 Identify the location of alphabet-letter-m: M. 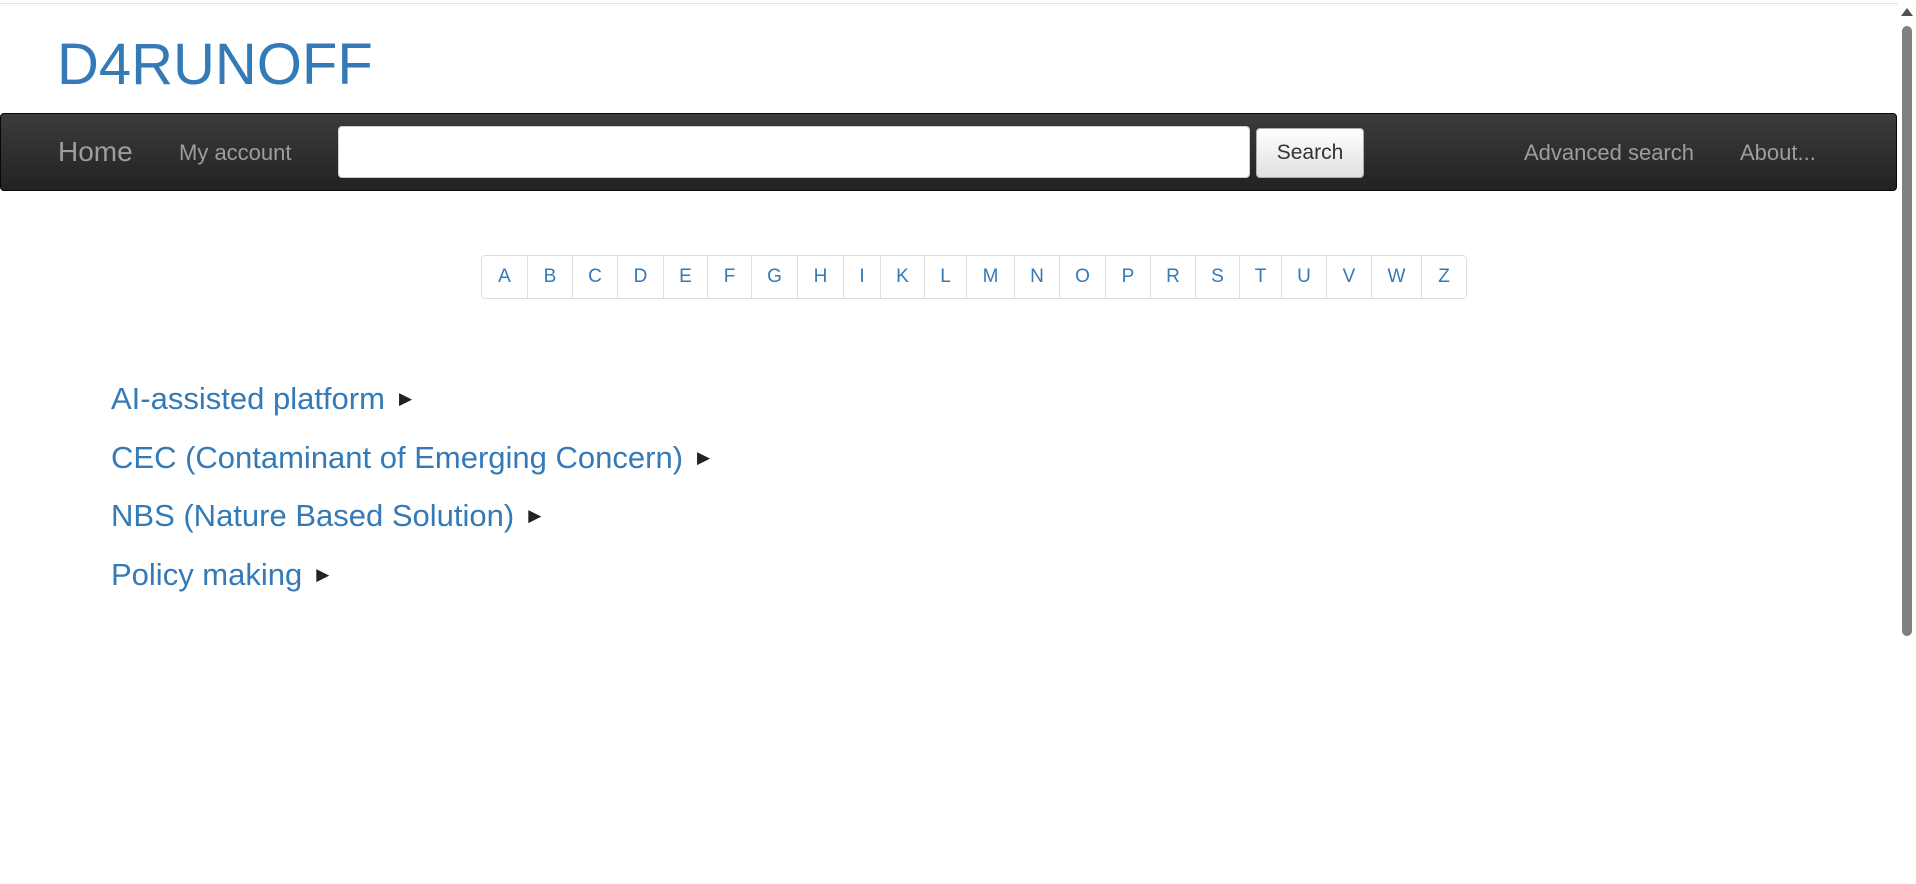
(990, 277).